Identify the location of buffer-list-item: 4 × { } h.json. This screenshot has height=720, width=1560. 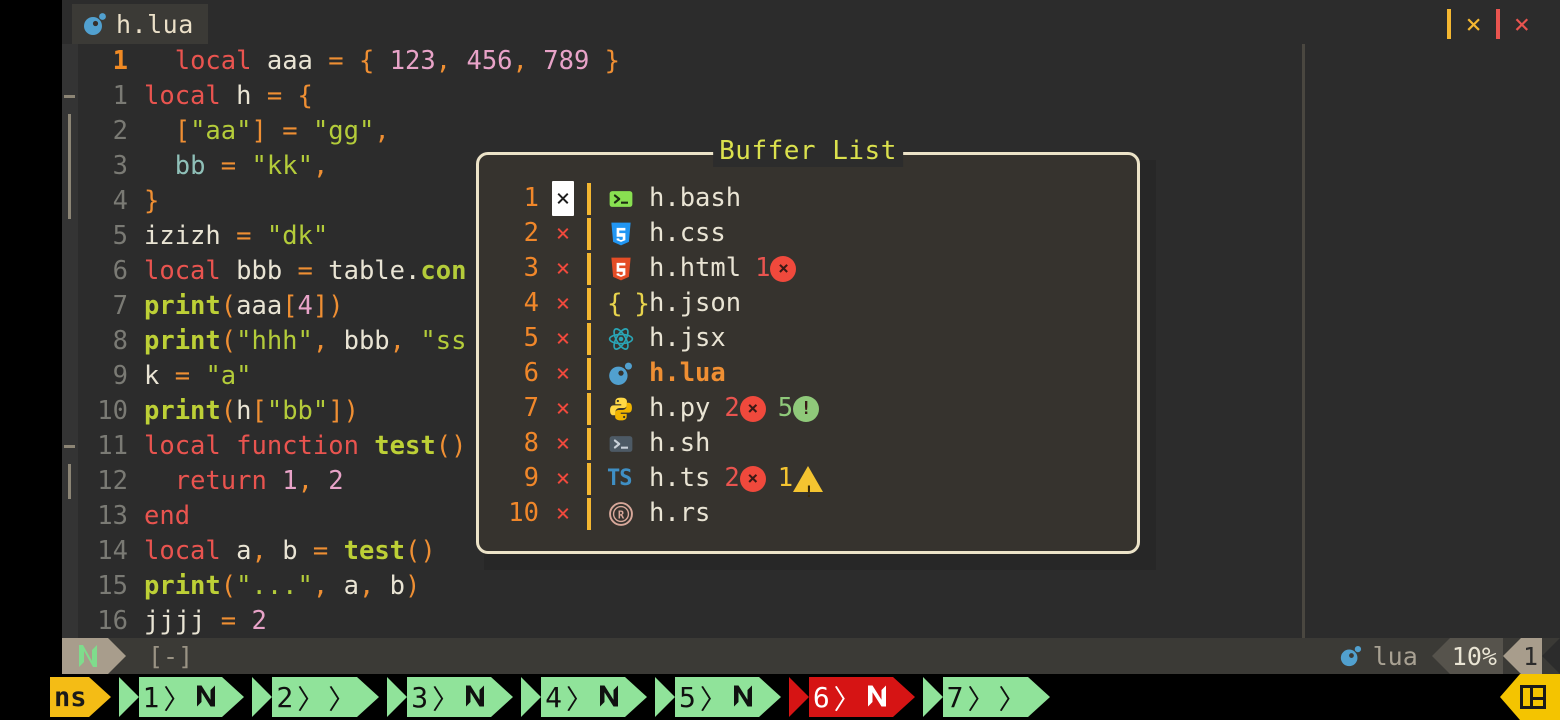
(808, 303).